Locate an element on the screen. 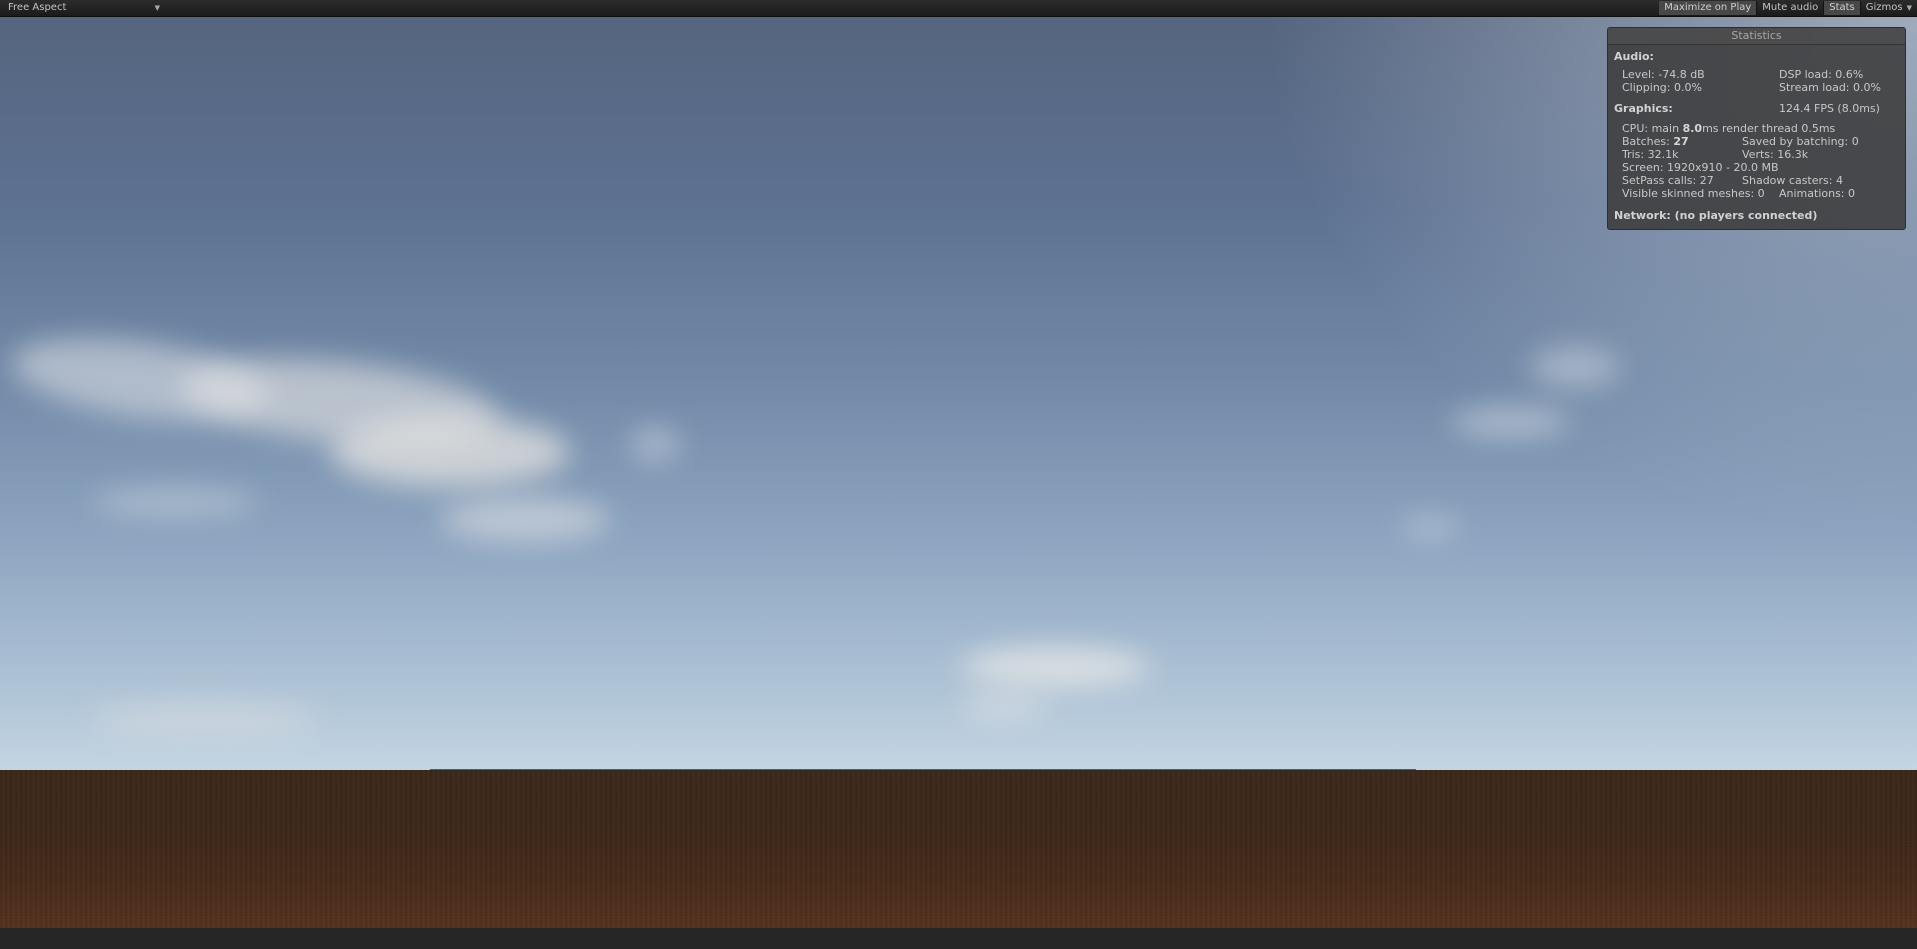 This screenshot has width=1917, height=949. audio-header: Audio: is located at coordinates (1634, 56).